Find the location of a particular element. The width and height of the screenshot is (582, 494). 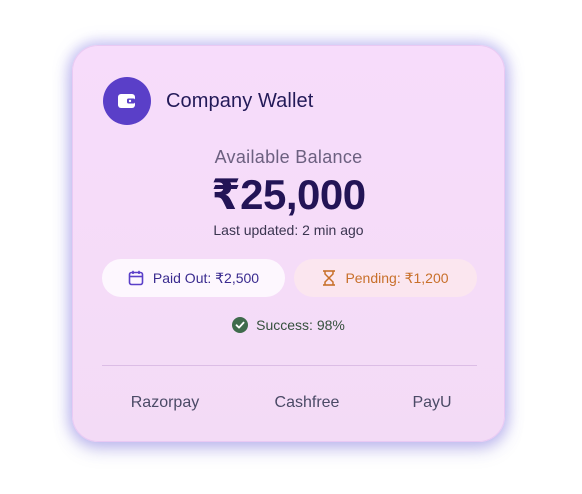

provider-cashfree: Cashfree is located at coordinates (307, 403).